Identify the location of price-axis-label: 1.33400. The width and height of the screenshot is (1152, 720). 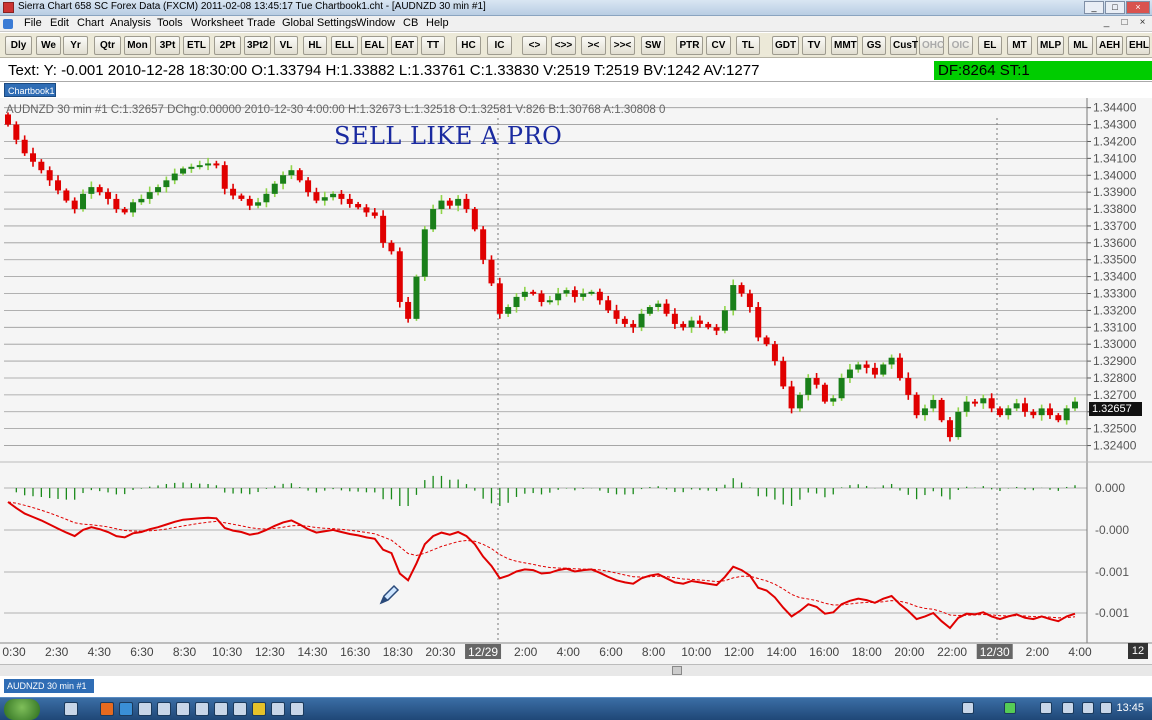
(1115, 277).